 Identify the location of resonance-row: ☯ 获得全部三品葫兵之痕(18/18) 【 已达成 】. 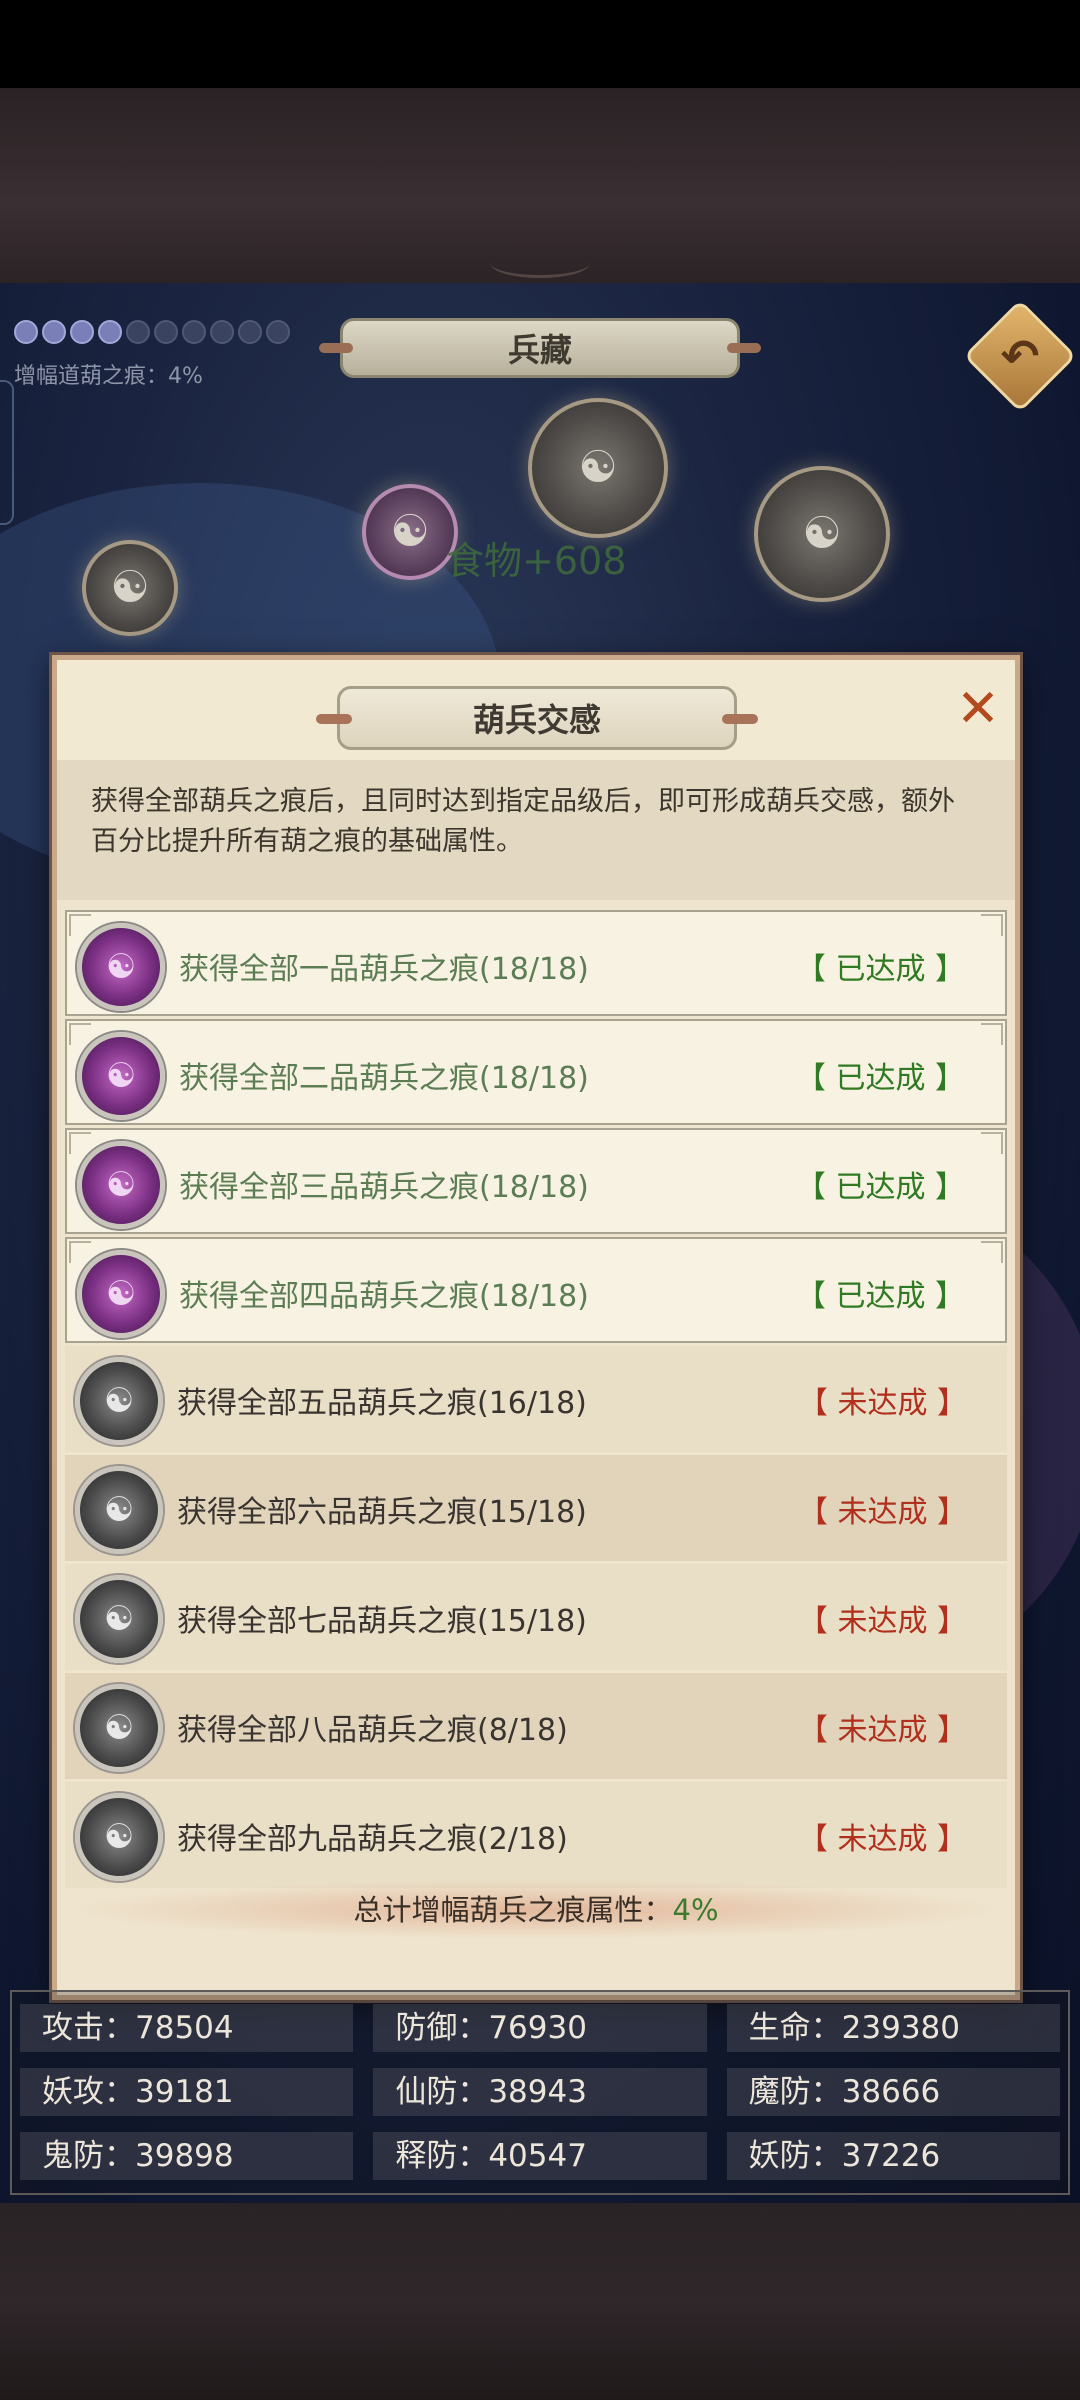
(536, 1181).